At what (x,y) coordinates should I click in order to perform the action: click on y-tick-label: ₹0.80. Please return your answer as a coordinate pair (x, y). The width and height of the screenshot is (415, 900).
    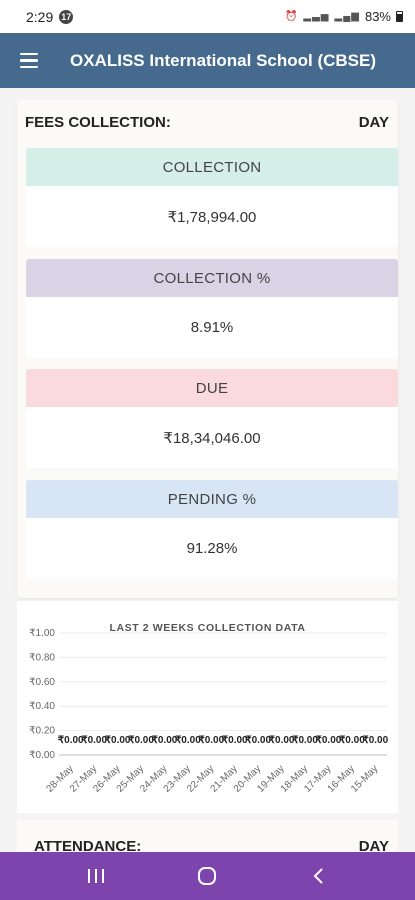
    Looking at the image, I should click on (42, 657).